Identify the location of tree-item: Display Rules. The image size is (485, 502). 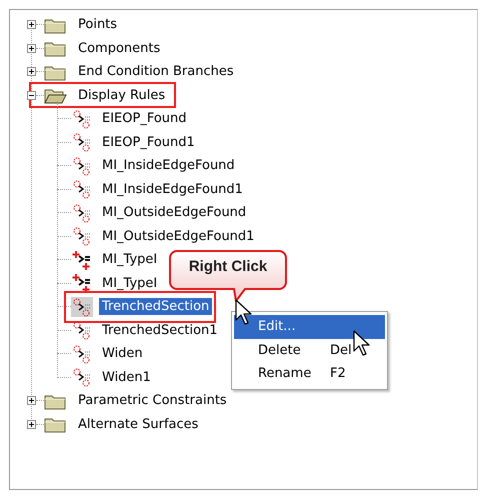
(121, 95).